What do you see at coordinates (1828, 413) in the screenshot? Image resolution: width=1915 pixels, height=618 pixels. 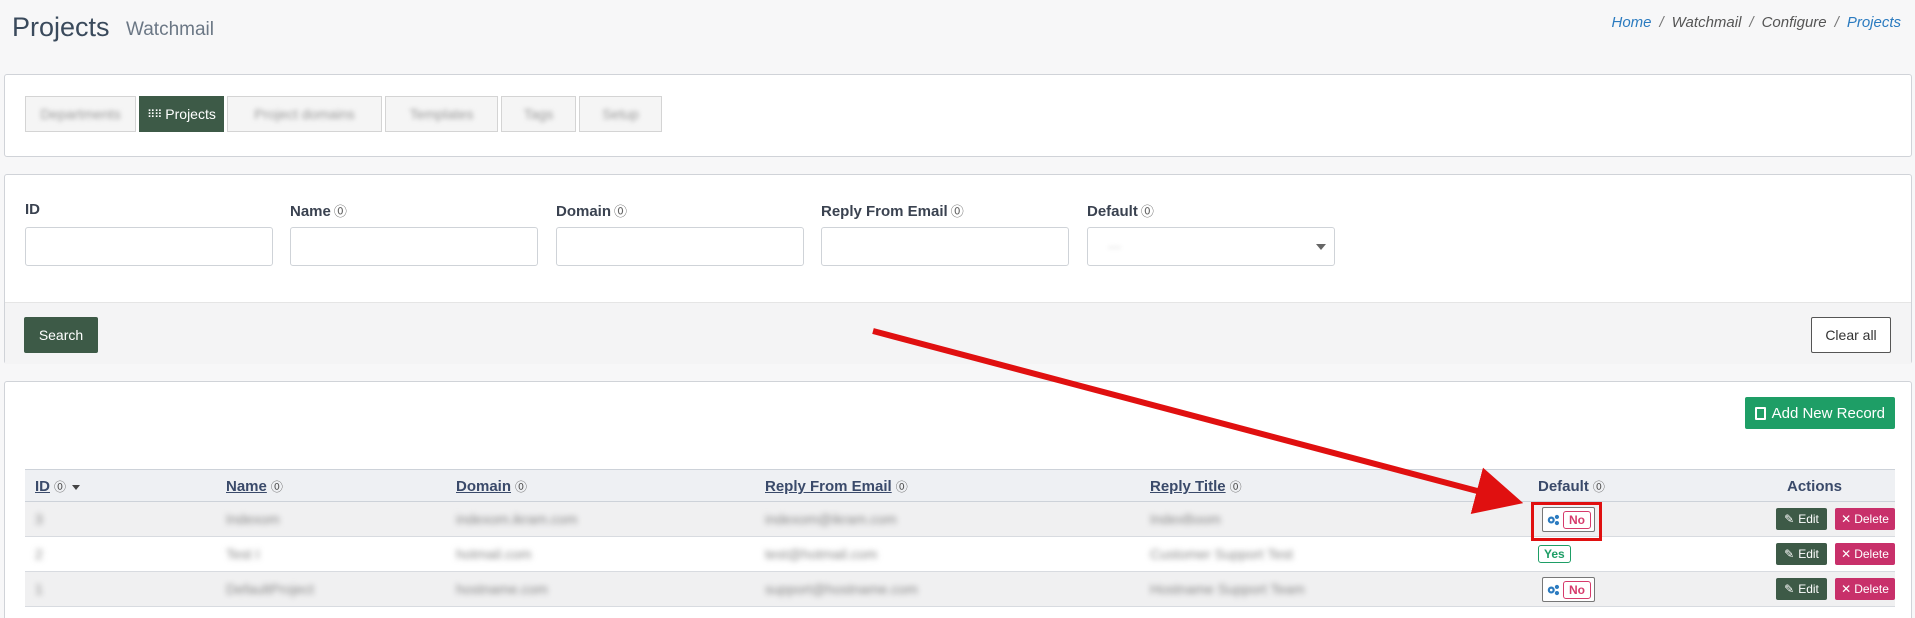 I see `add-button-label: Add New Record` at bounding box center [1828, 413].